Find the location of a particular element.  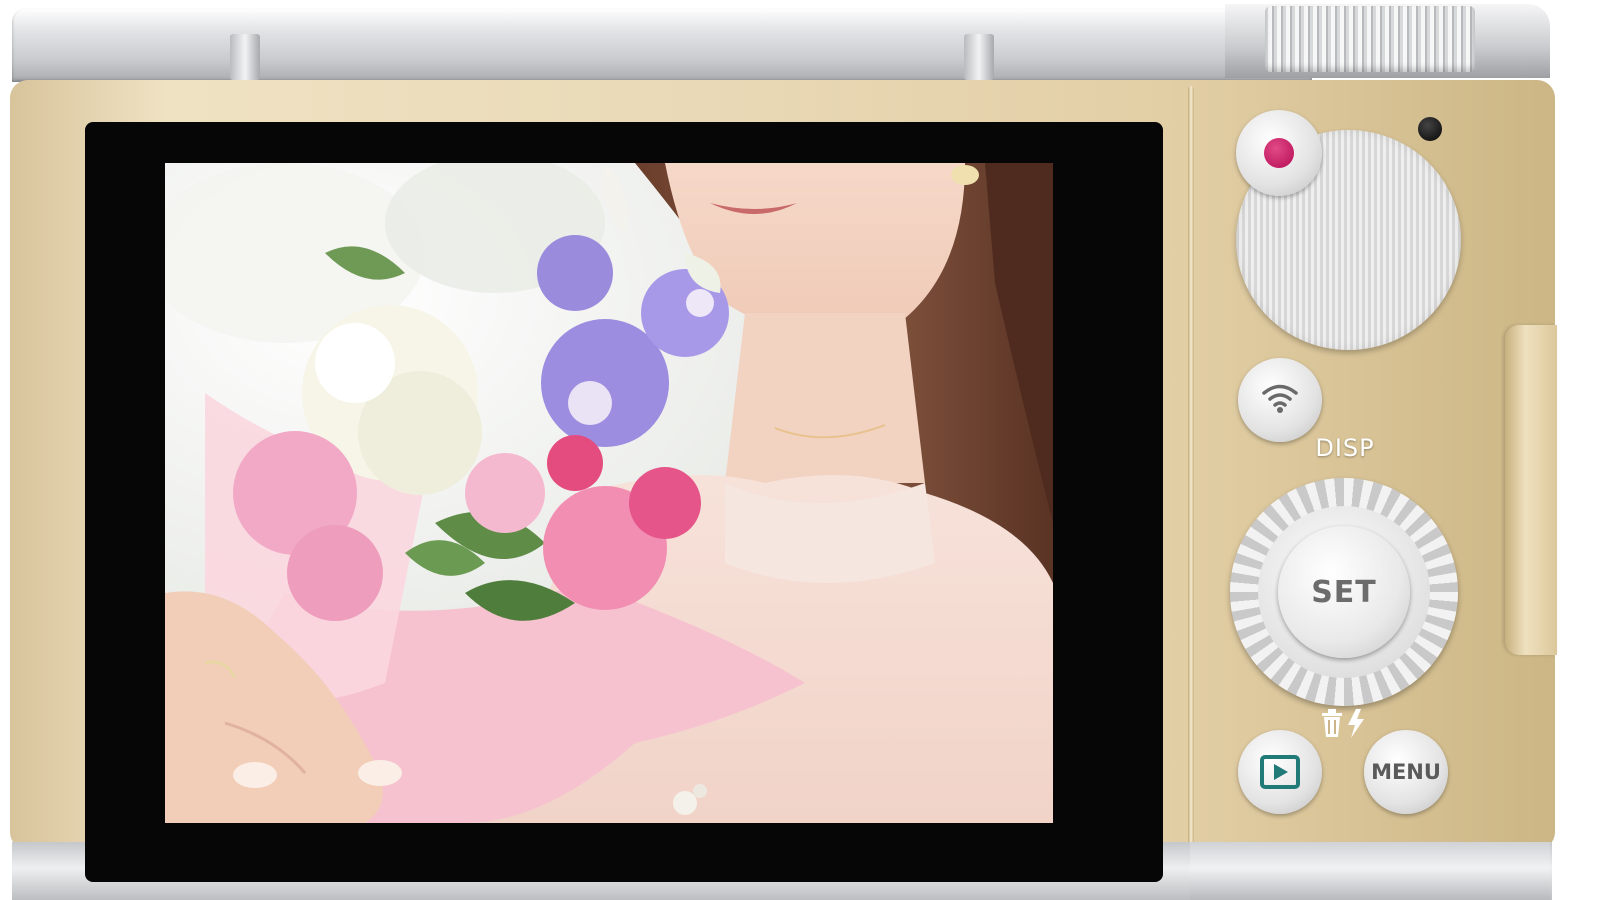

flash-icon is located at coordinates (1356, 723).